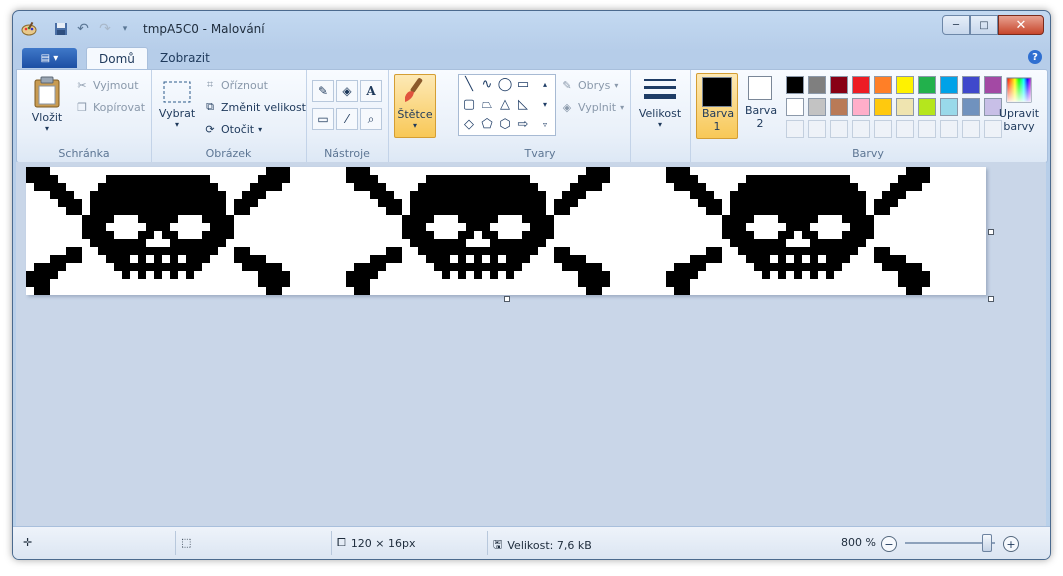 This screenshot has width=1063, height=576. I want to click on save-icon, so click(61, 29).